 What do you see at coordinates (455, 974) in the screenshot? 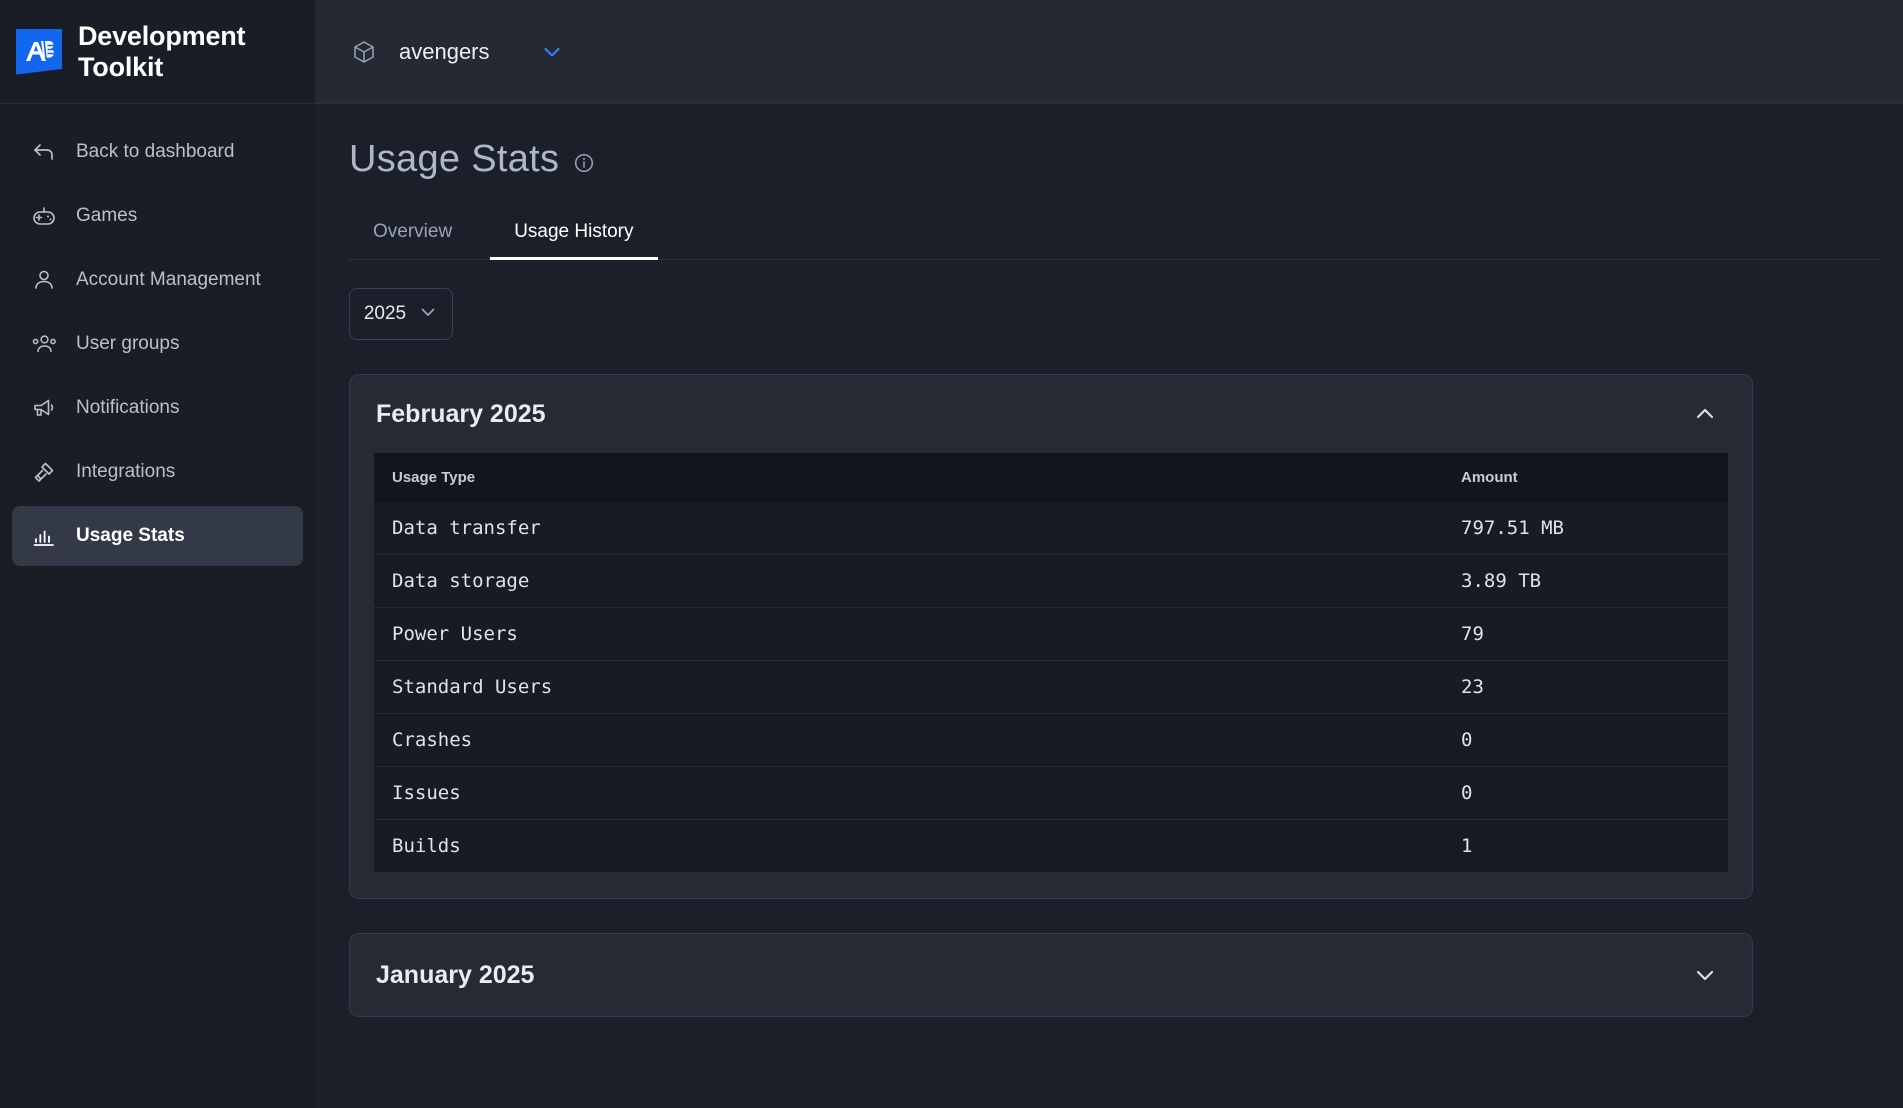
I see `month-title: January 2025` at bounding box center [455, 974].